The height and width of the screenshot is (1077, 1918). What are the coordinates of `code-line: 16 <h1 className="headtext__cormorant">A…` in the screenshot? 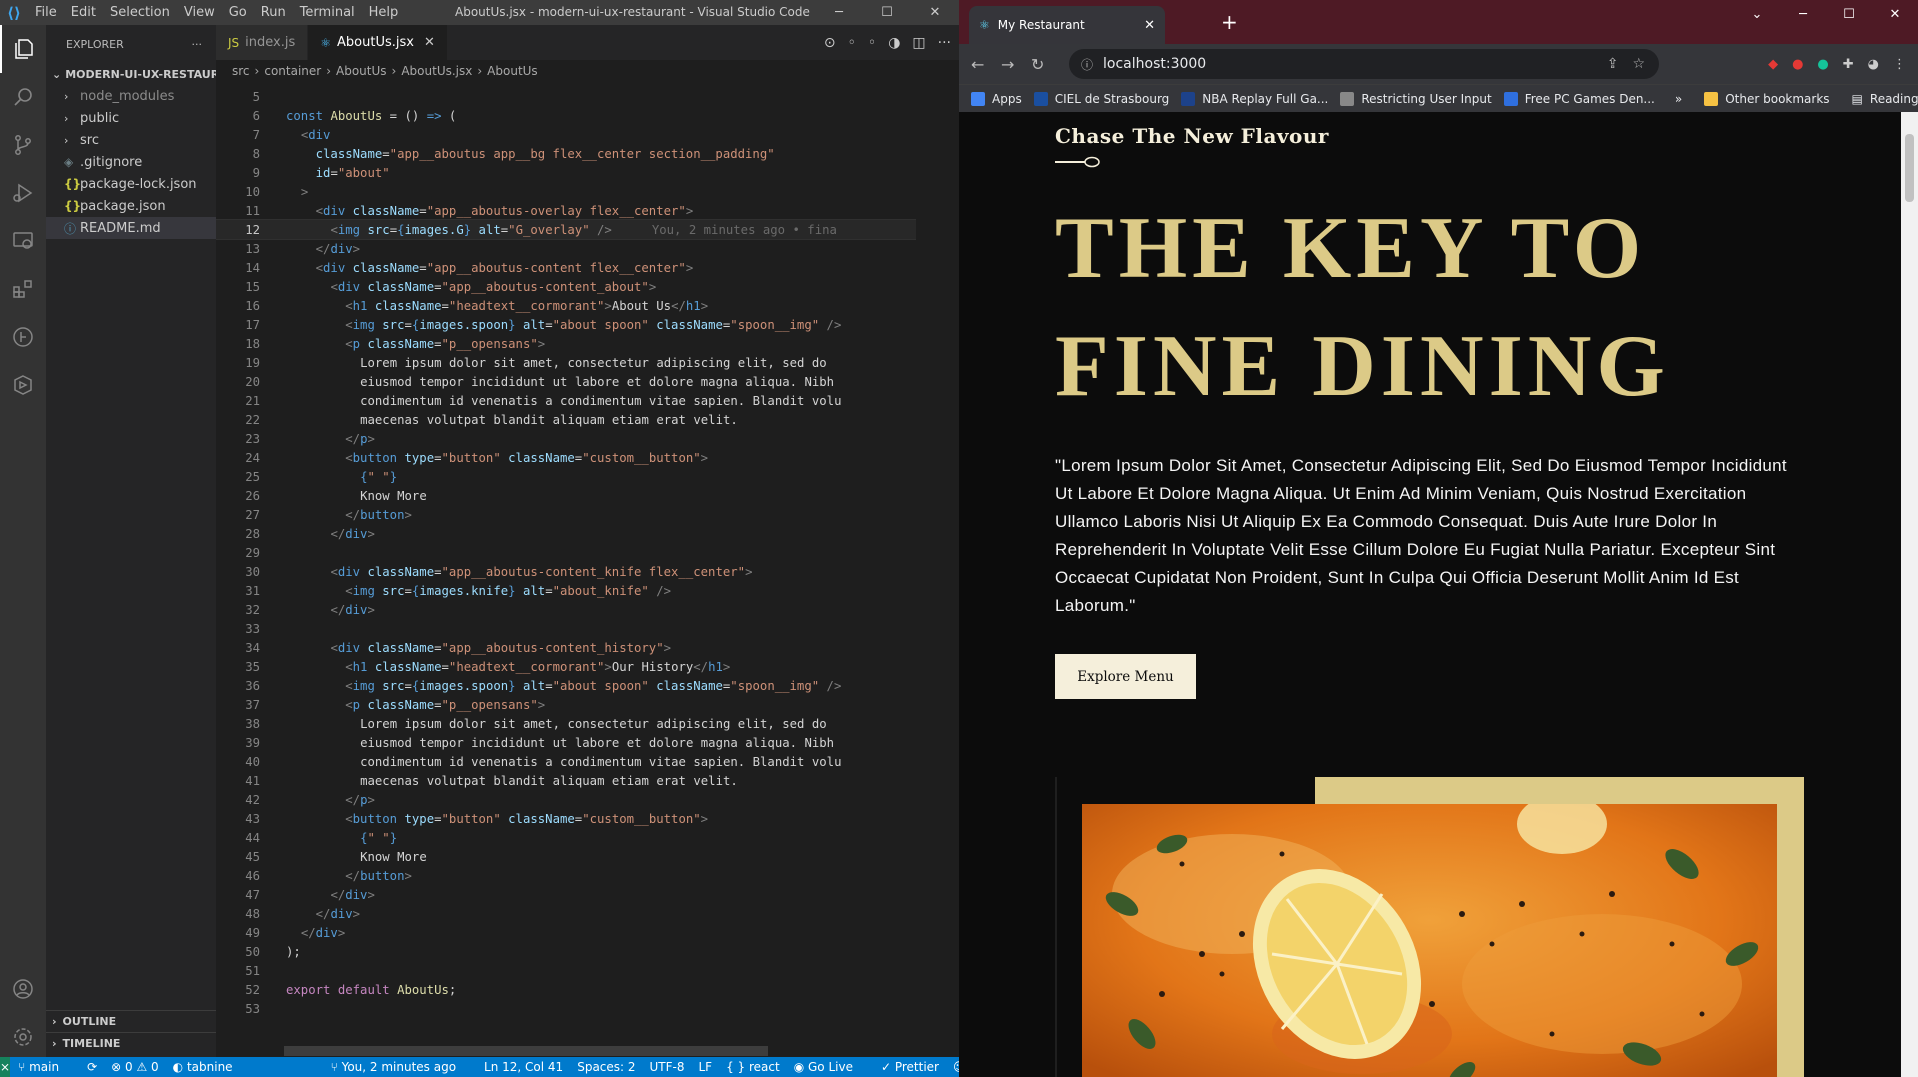 It's located at (566, 305).